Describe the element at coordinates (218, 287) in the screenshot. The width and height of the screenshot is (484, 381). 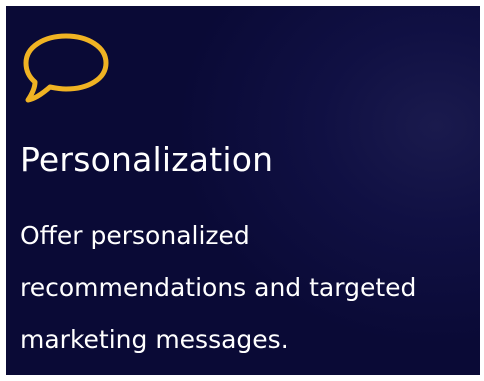
I see `description-line: recommendations and targeted` at that location.